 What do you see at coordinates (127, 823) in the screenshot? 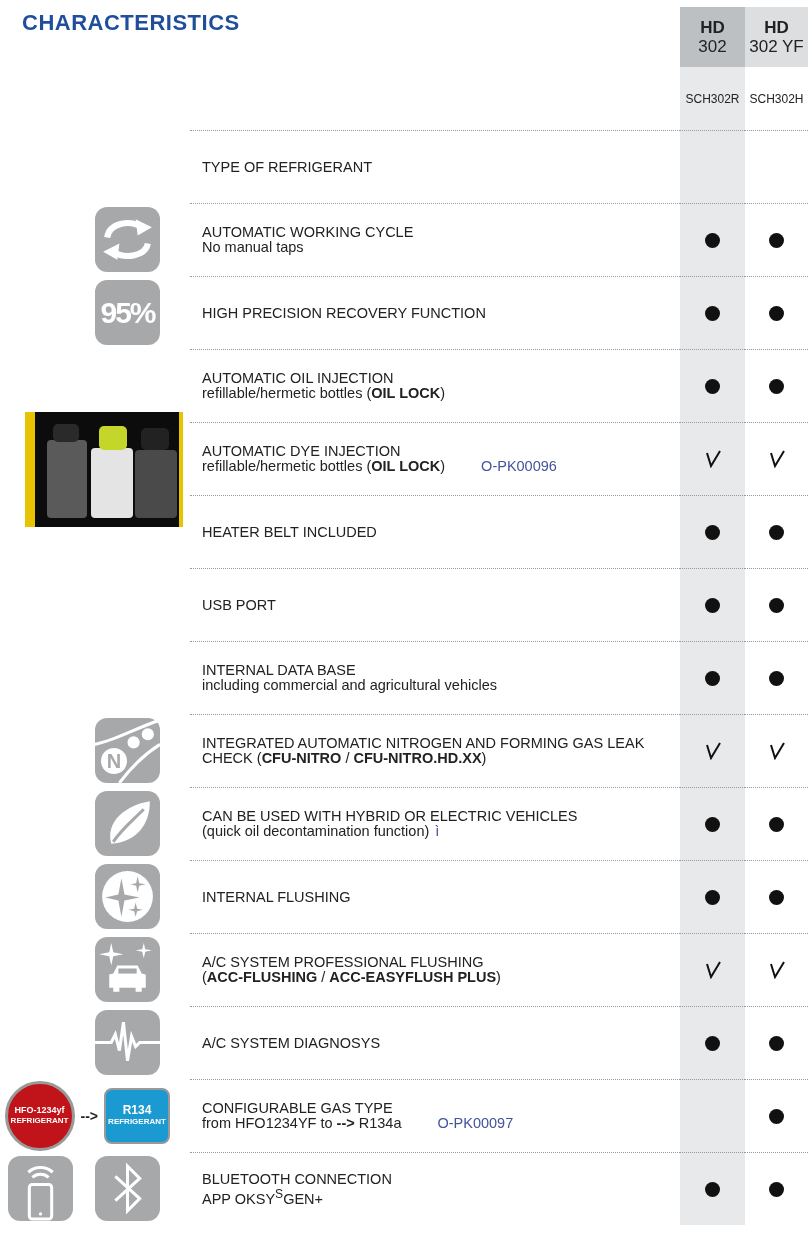
I see `leaf-icon` at bounding box center [127, 823].